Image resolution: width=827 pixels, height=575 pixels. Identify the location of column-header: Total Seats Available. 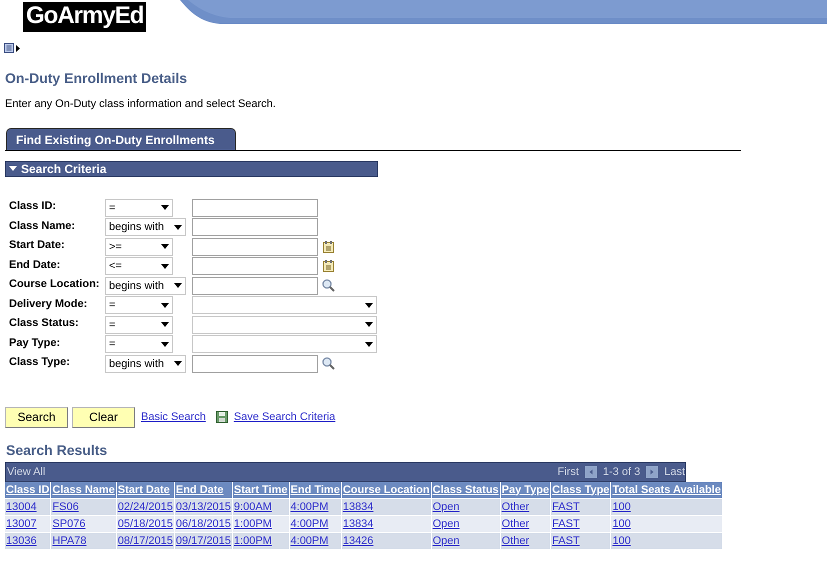
(666, 490).